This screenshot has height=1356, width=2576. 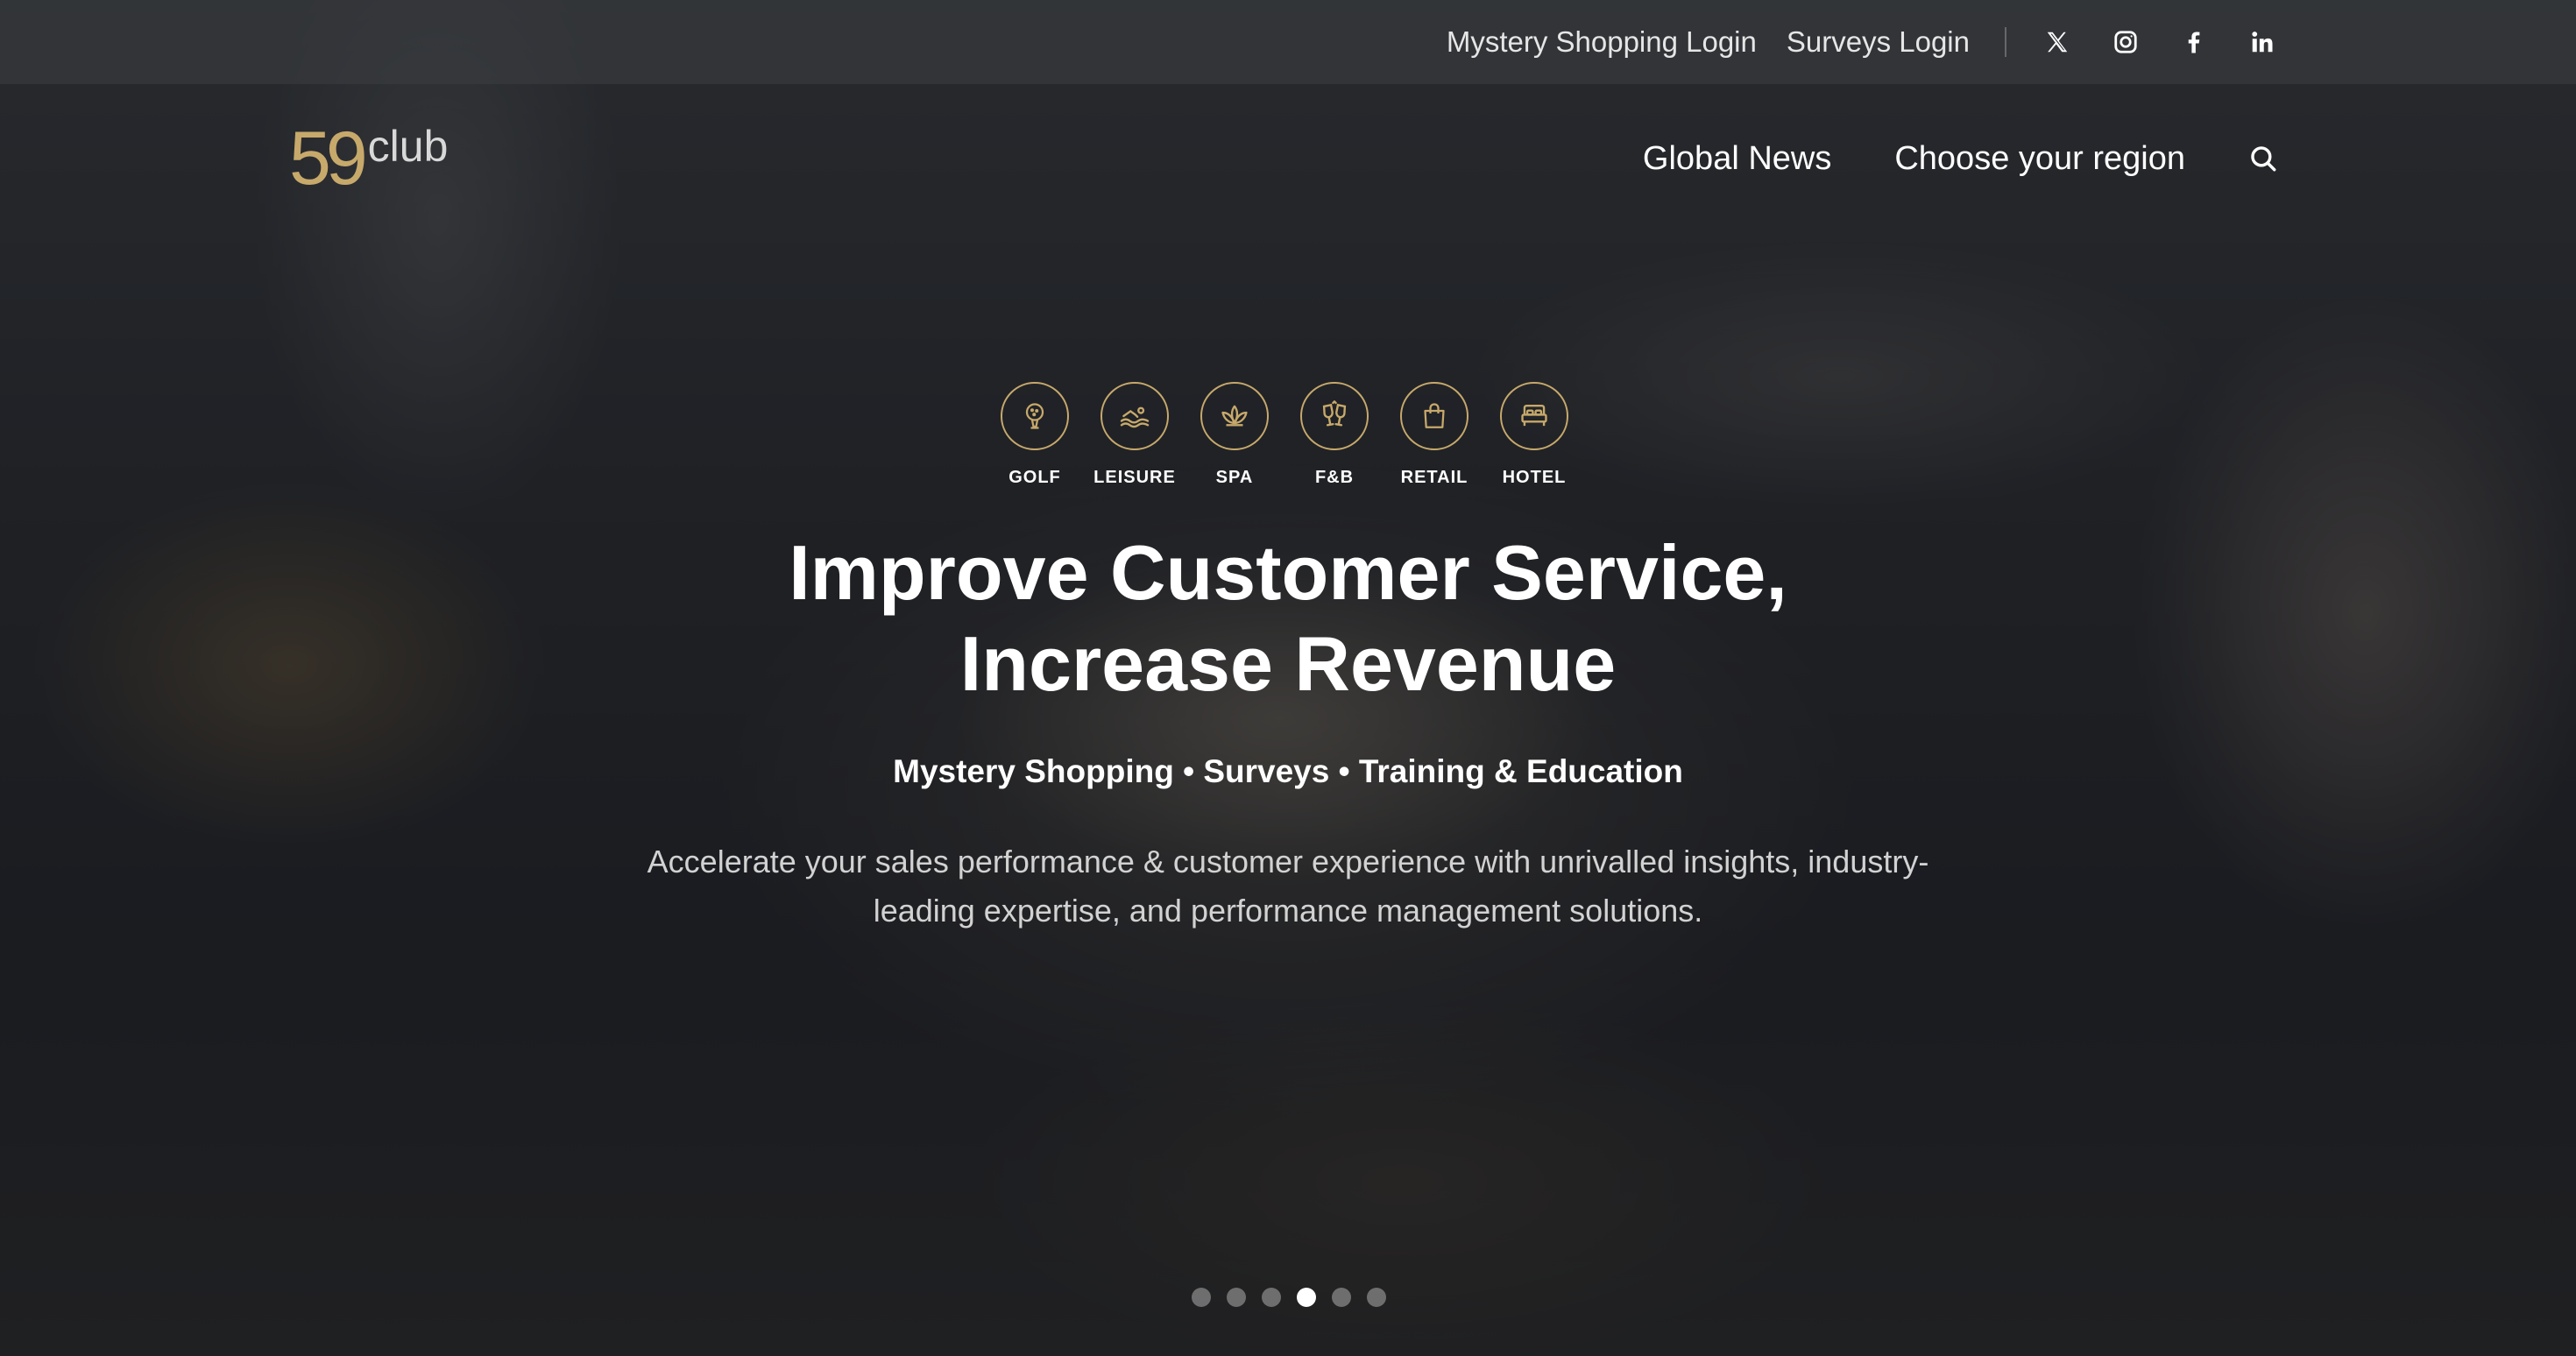 I want to click on logo-number: 59, so click(x=328, y=159).